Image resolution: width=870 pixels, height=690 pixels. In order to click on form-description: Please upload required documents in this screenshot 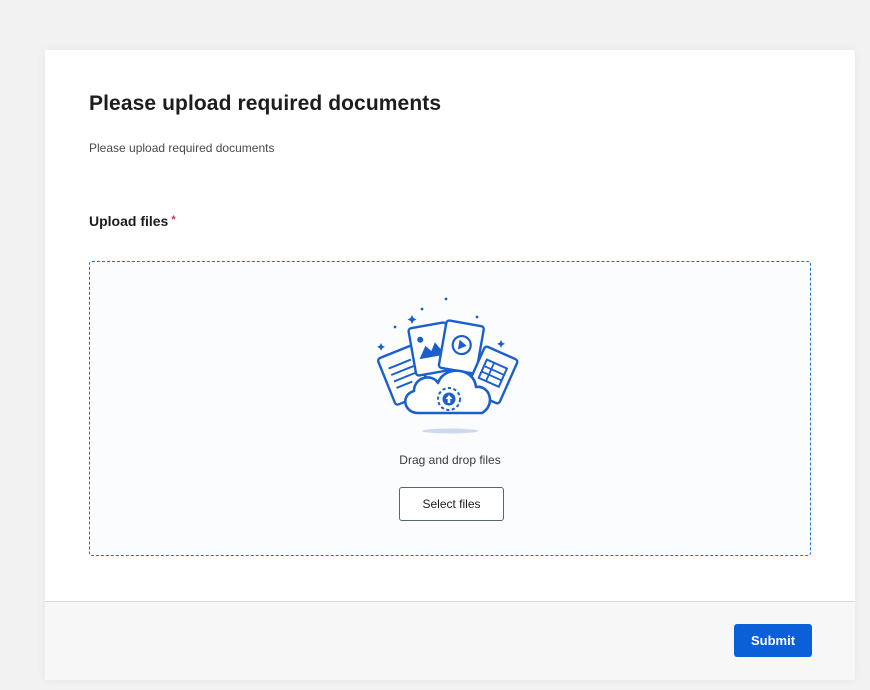, I will do `click(182, 148)`.